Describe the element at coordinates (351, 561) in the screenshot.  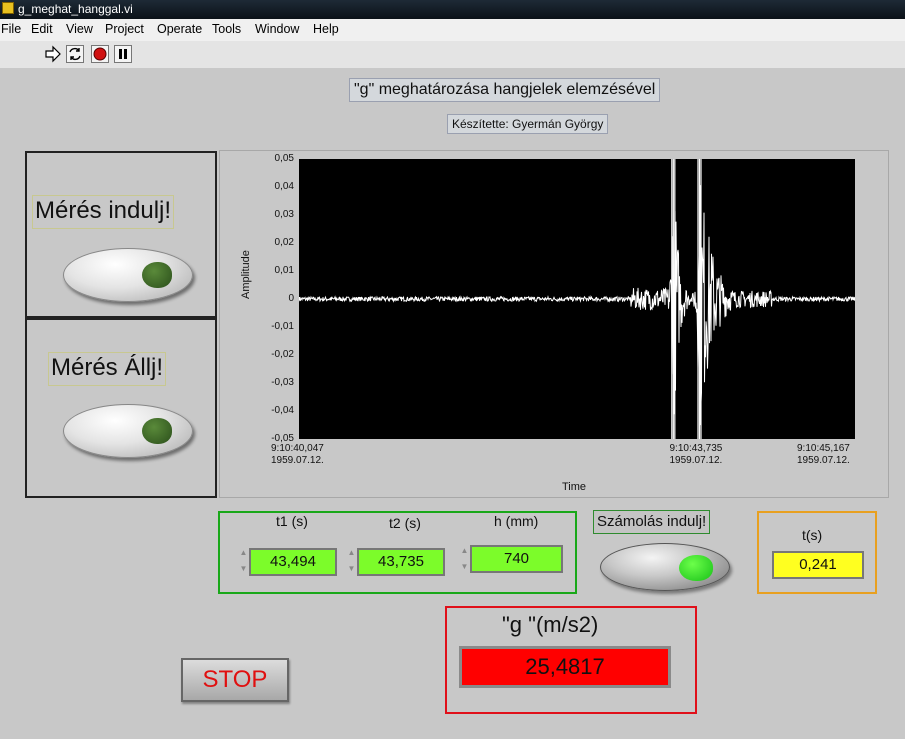
I see `t2-spinner: ▲ ▼` at that location.